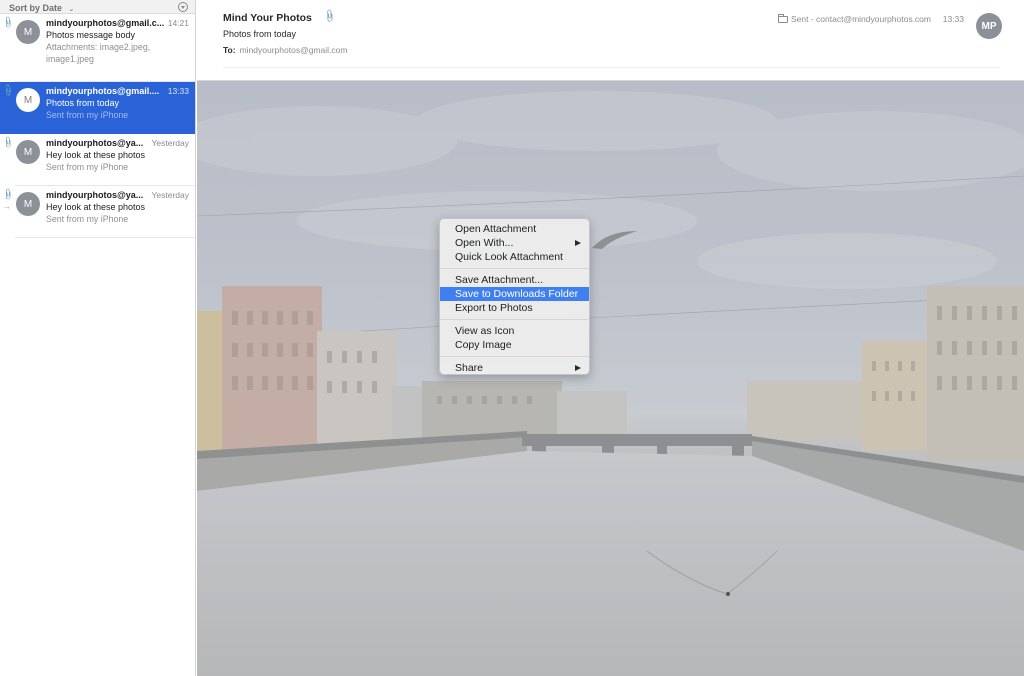 The image size is (1024, 676). Describe the element at coordinates (514, 345) in the screenshot. I see `menu-copy-image: Copy Image` at that location.